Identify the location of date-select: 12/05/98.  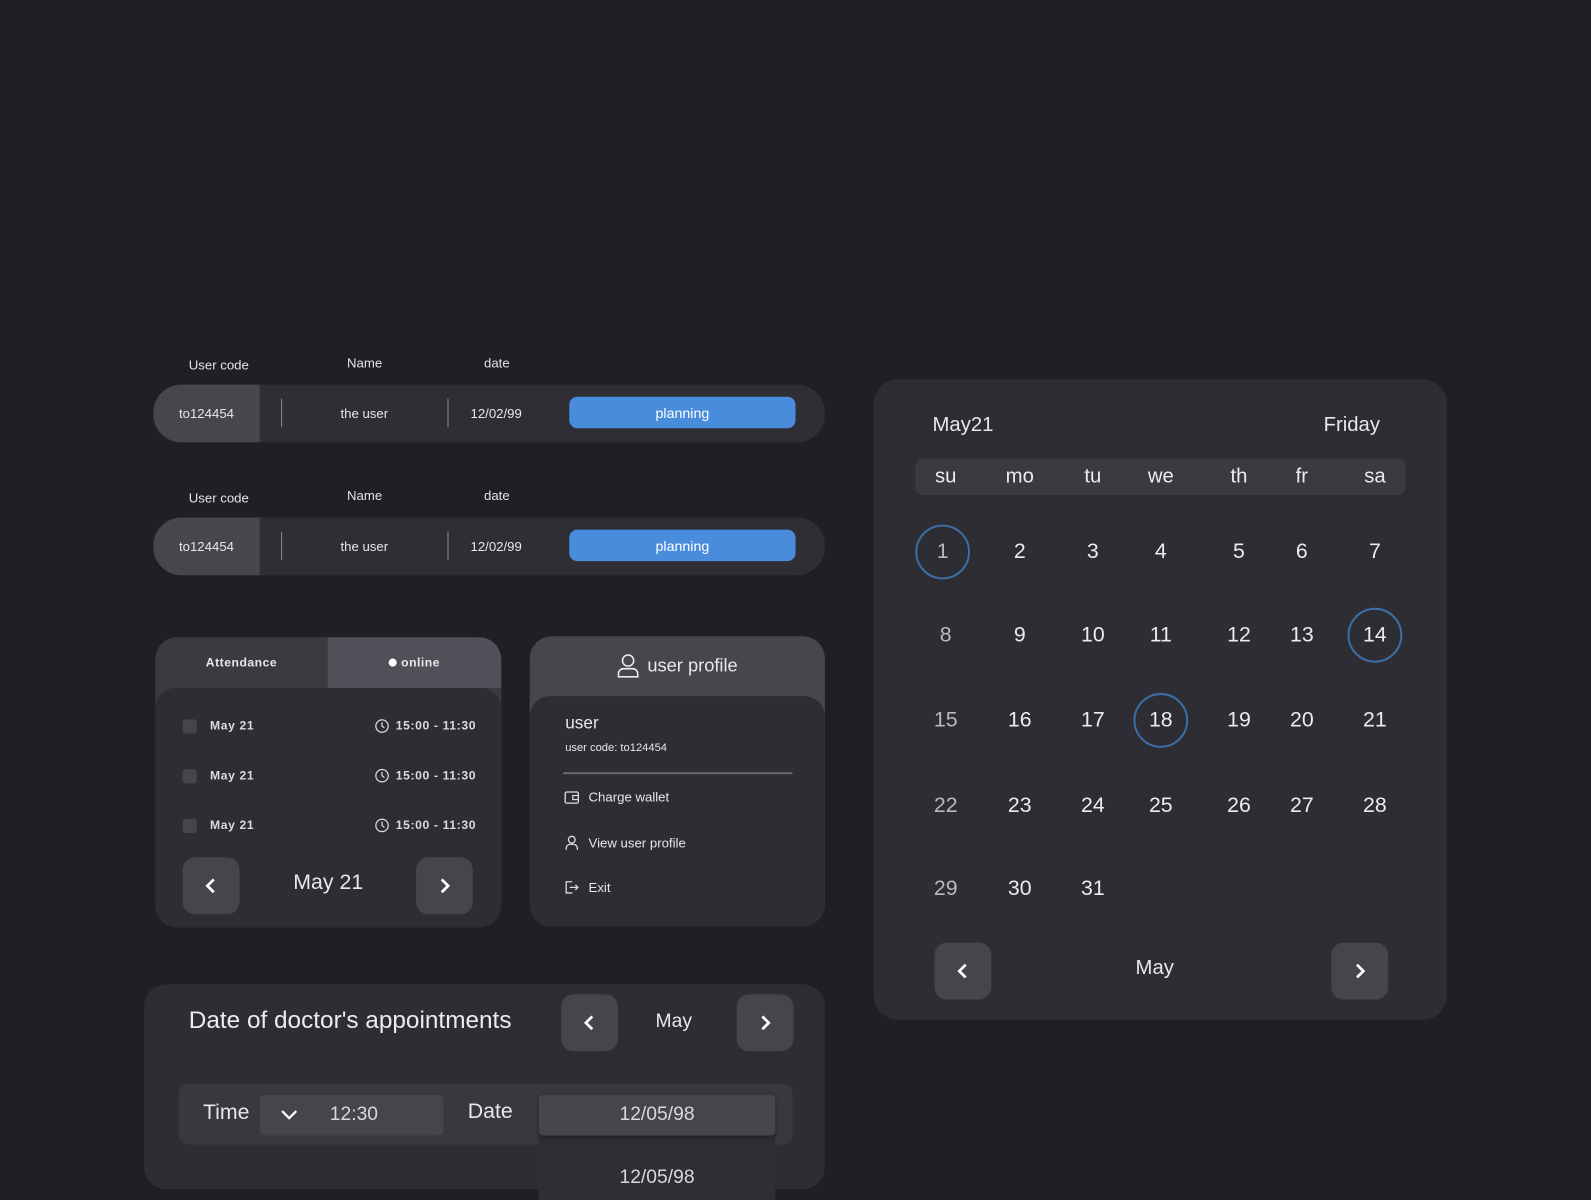
(657, 1115).